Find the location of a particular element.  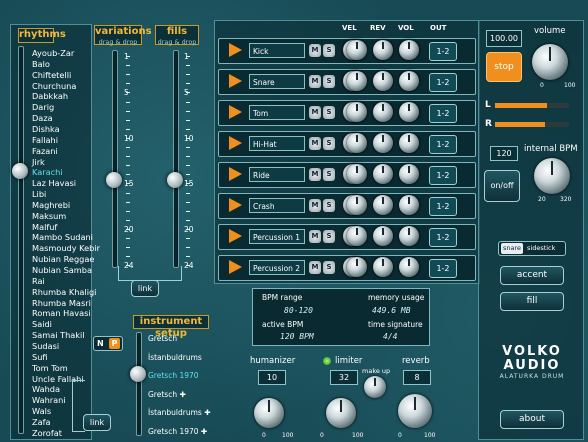

rhythm-item: Darig is located at coordinates (43, 107).